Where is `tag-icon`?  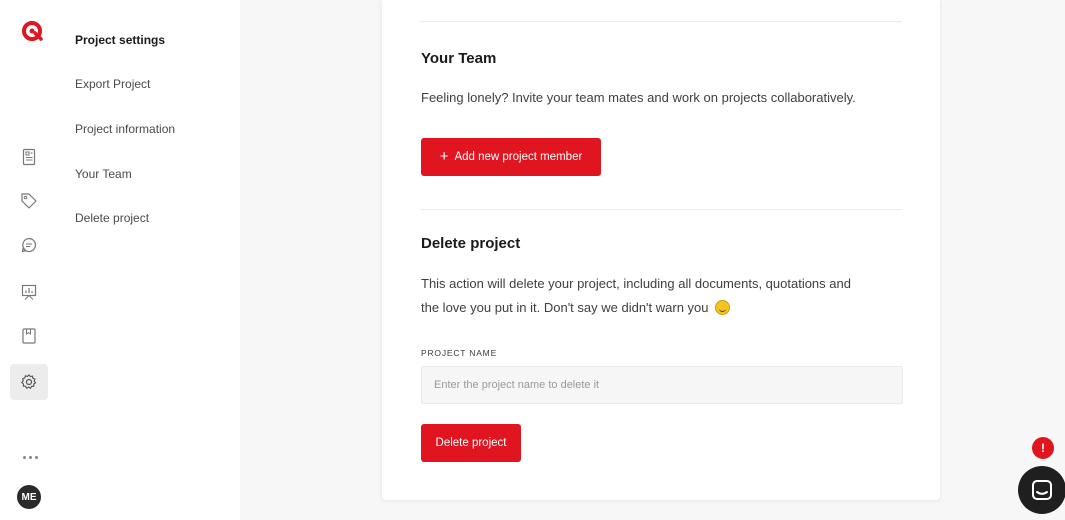
tag-icon is located at coordinates (29, 201).